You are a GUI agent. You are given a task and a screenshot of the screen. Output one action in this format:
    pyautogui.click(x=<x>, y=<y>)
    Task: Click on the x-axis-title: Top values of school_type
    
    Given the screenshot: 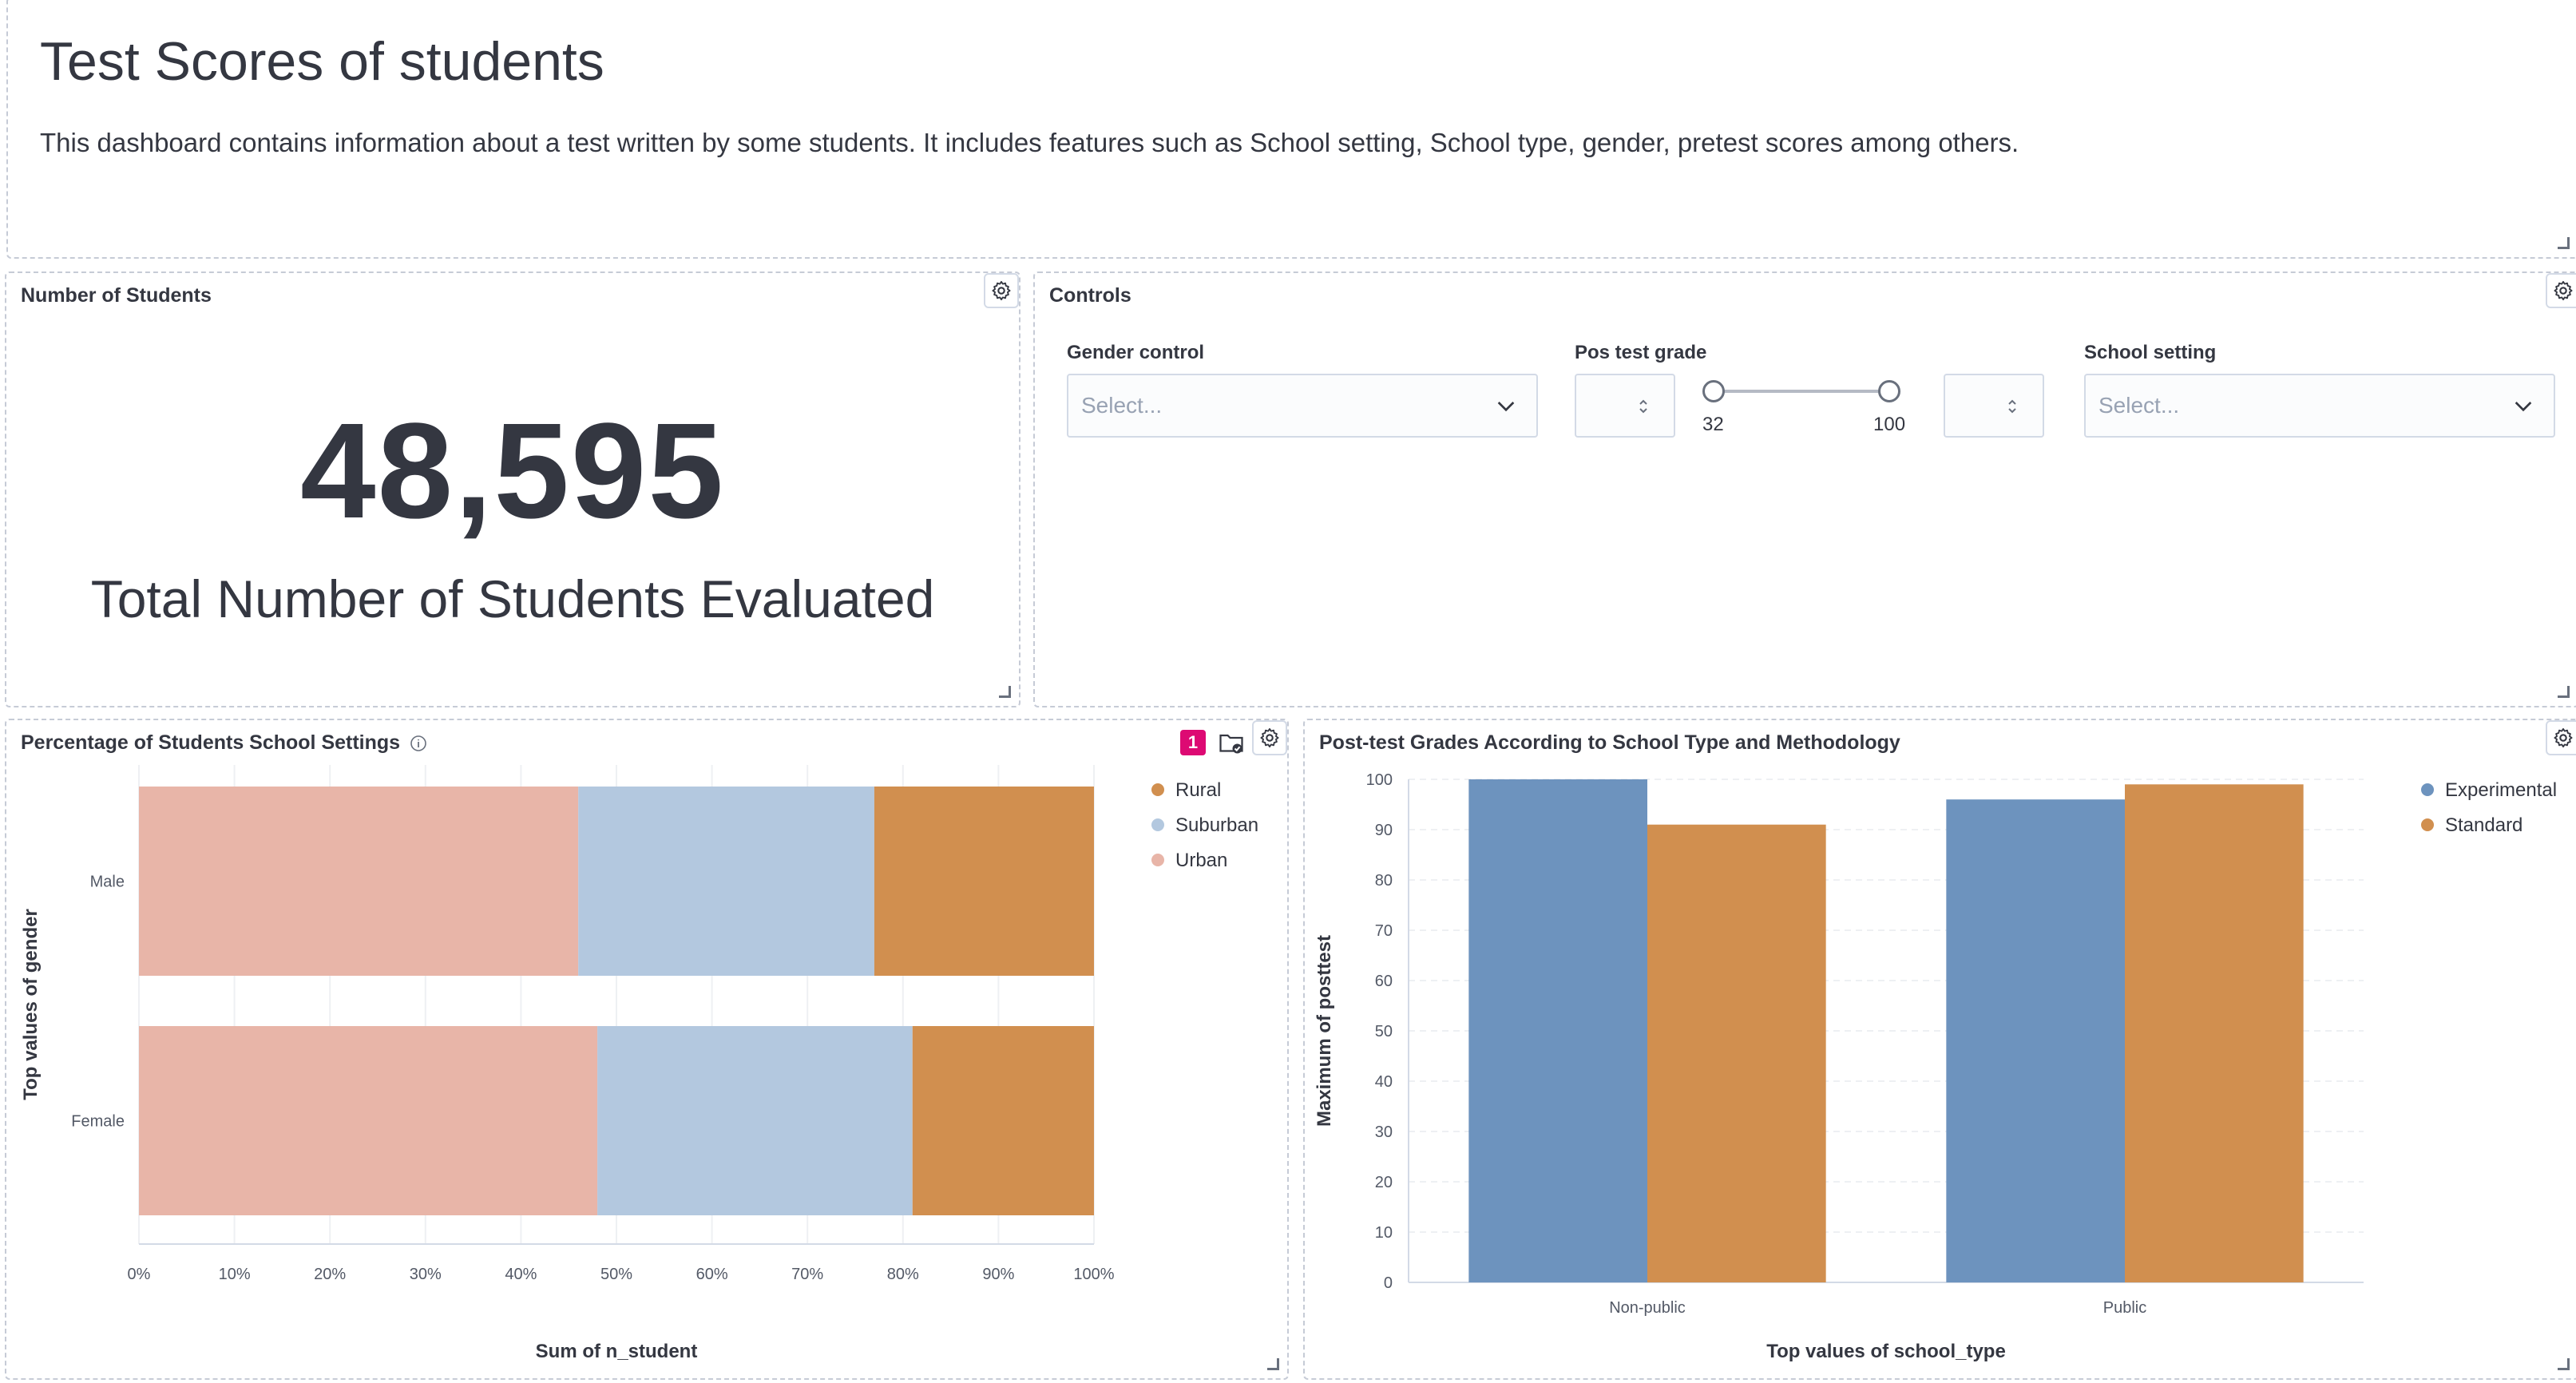 What is the action you would take?
    pyautogui.click(x=1886, y=1351)
    